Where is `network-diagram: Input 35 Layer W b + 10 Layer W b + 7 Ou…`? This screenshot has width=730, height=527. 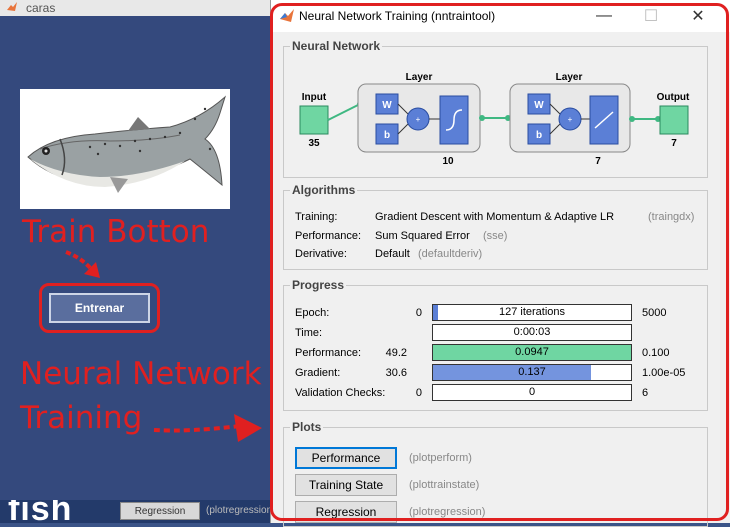
network-diagram: Input 35 Layer W b + 10 Layer W b + 7 Ou… is located at coordinates (494, 119).